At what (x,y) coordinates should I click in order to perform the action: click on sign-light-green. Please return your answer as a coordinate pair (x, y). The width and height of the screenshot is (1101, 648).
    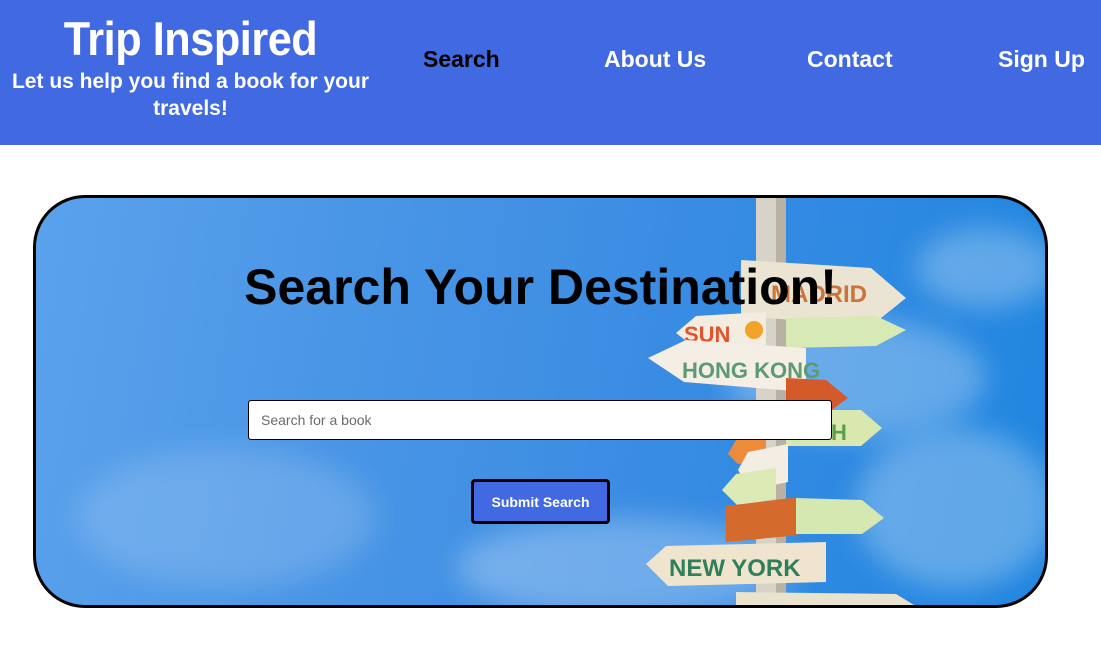
    Looking at the image, I should click on (840, 516).